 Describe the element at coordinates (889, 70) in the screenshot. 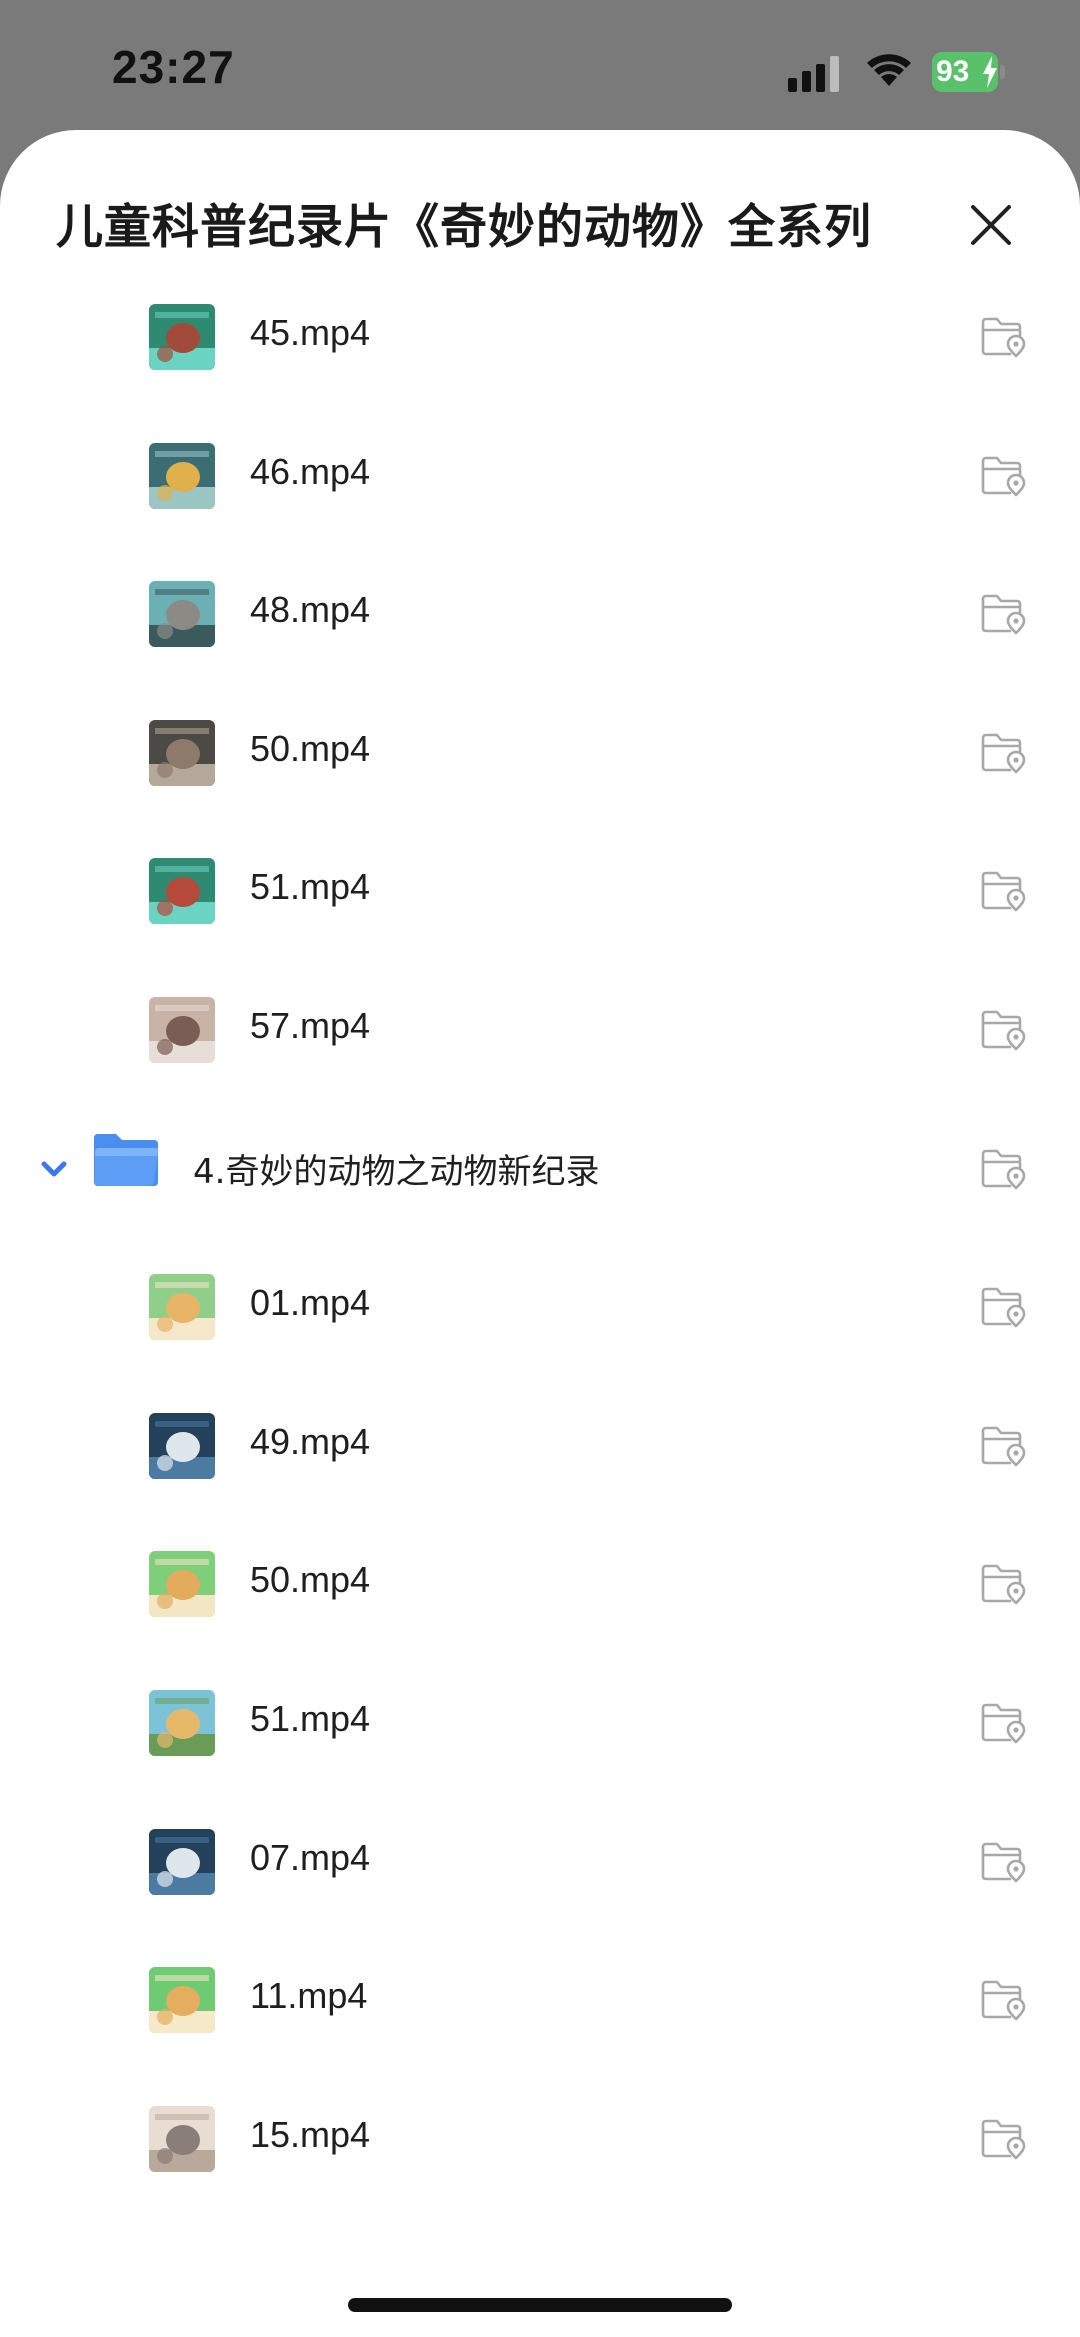

I see `wifi-icon` at that location.